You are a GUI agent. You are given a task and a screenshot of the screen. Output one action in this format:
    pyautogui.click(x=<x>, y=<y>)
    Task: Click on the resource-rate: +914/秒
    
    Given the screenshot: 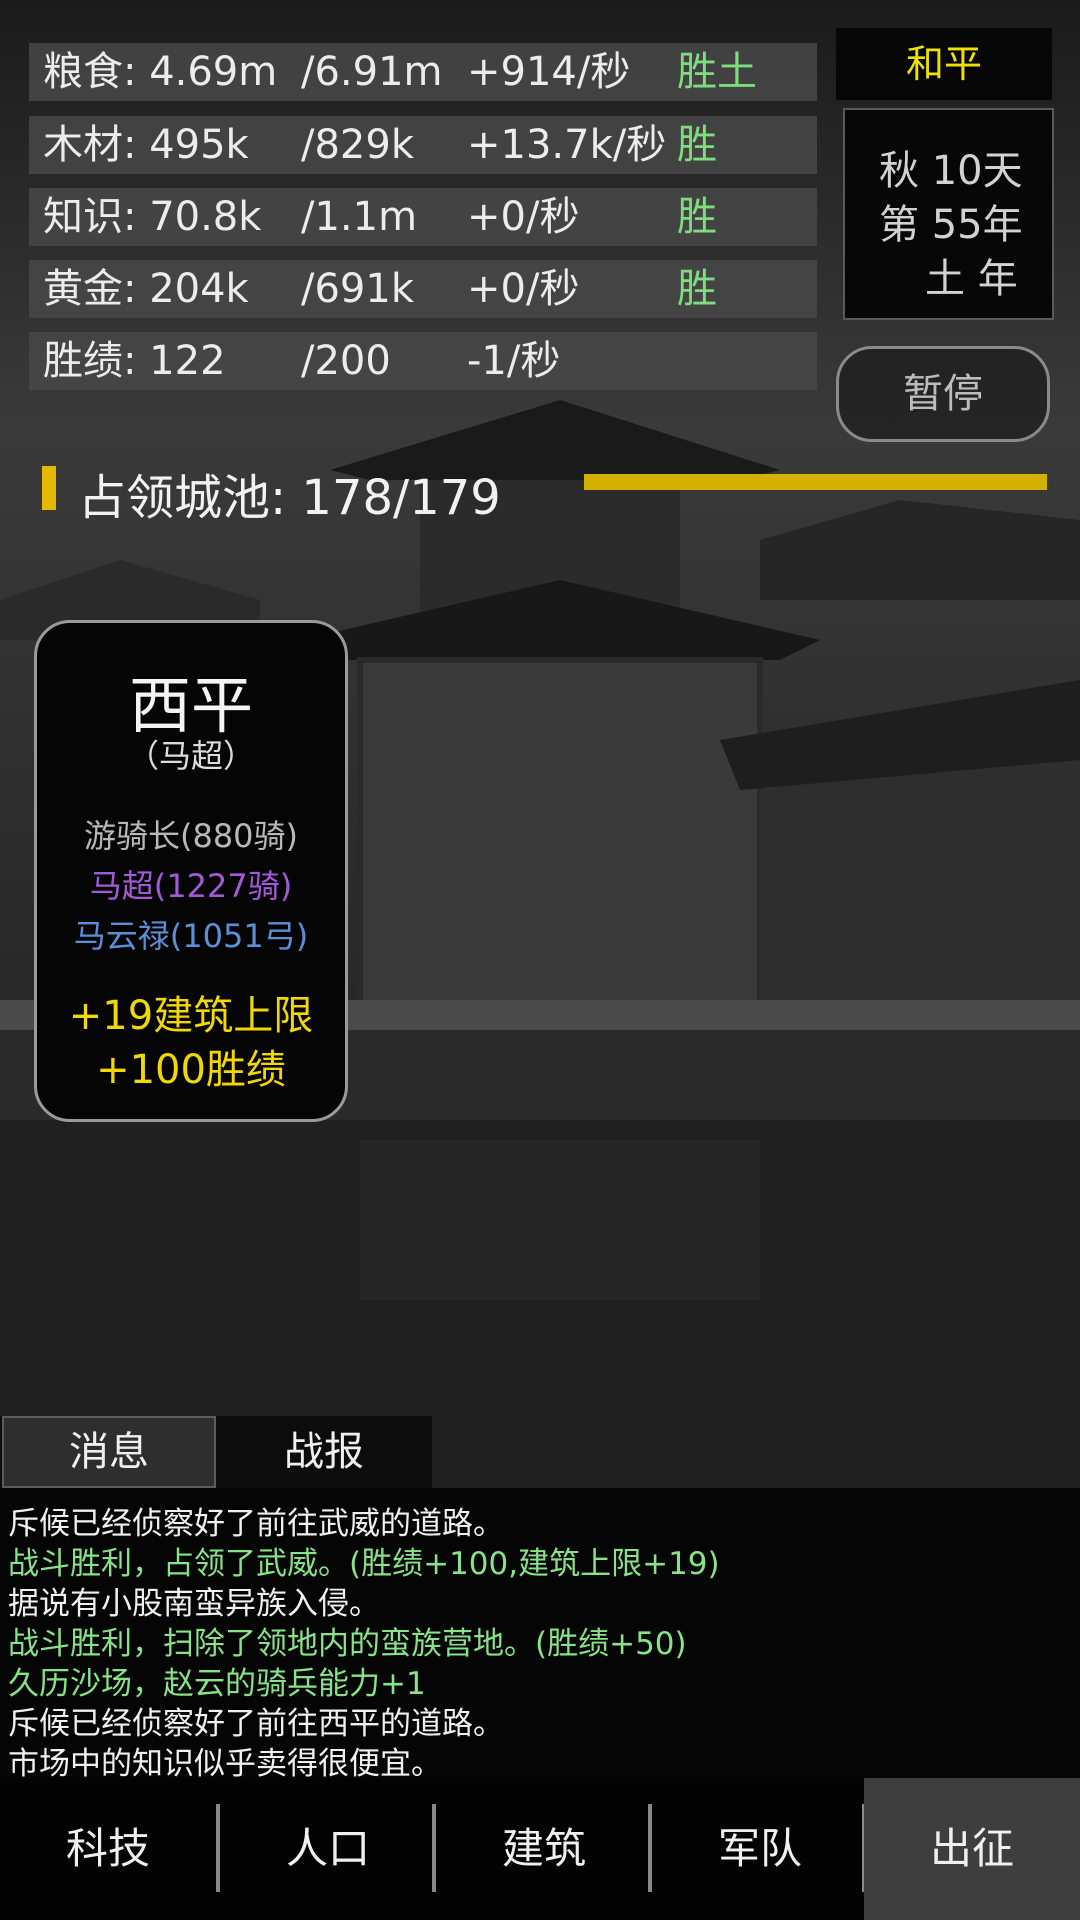 What is the action you would take?
    pyautogui.click(x=549, y=72)
    